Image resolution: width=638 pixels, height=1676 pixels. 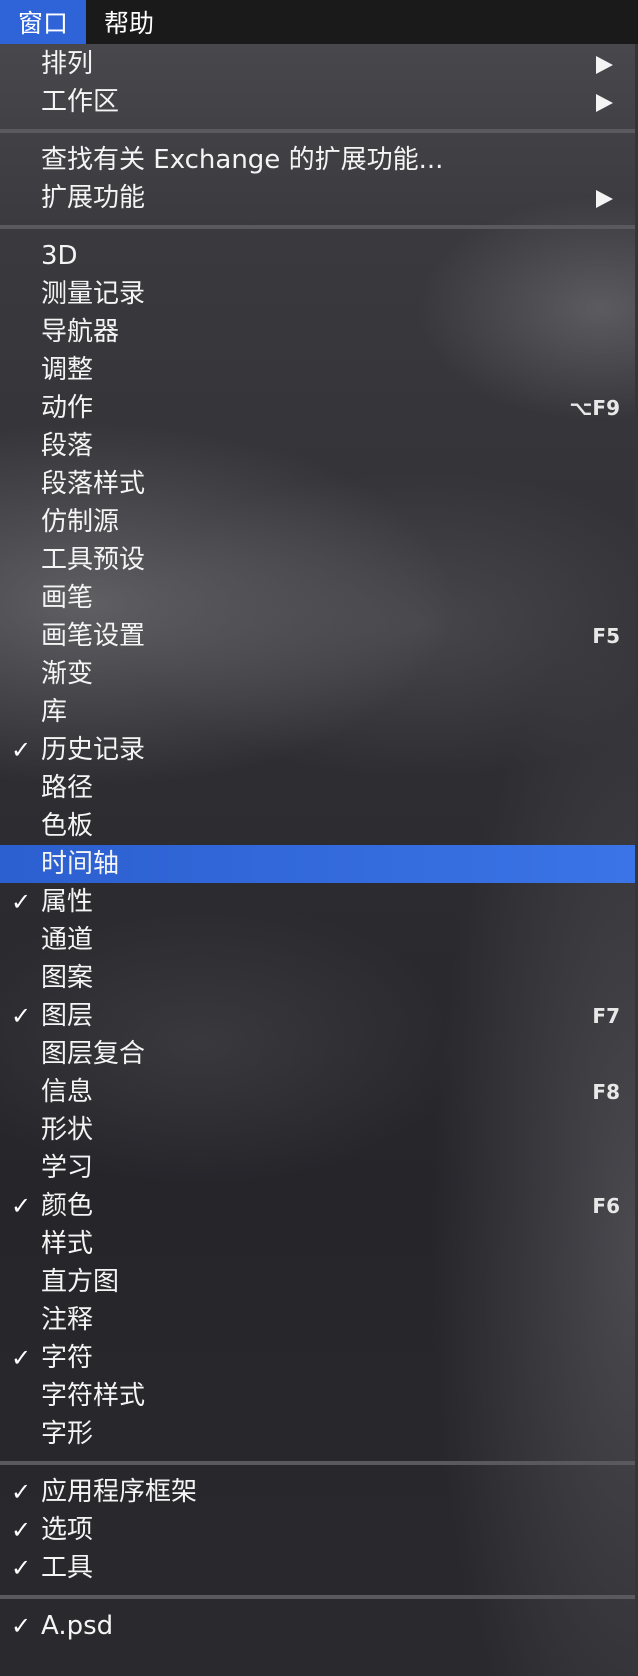 I want to click on menu-item-label: 学习, so click(x=67, y=1168).